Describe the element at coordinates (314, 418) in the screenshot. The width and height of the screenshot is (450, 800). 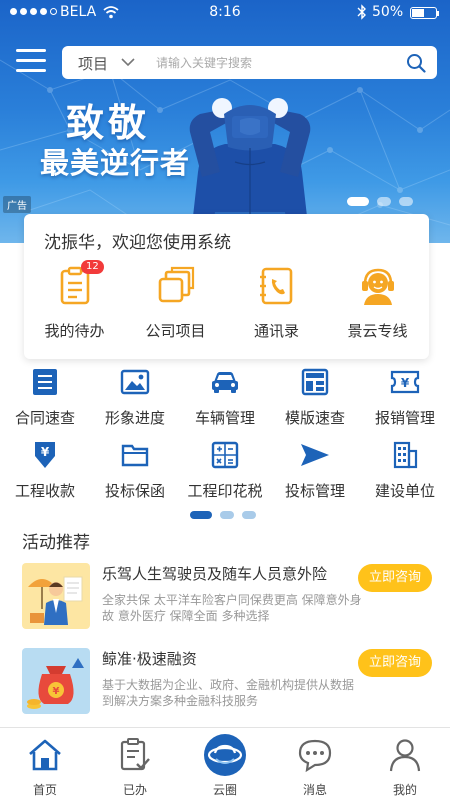
I see `grid-item-label: 模版速查` at that location.